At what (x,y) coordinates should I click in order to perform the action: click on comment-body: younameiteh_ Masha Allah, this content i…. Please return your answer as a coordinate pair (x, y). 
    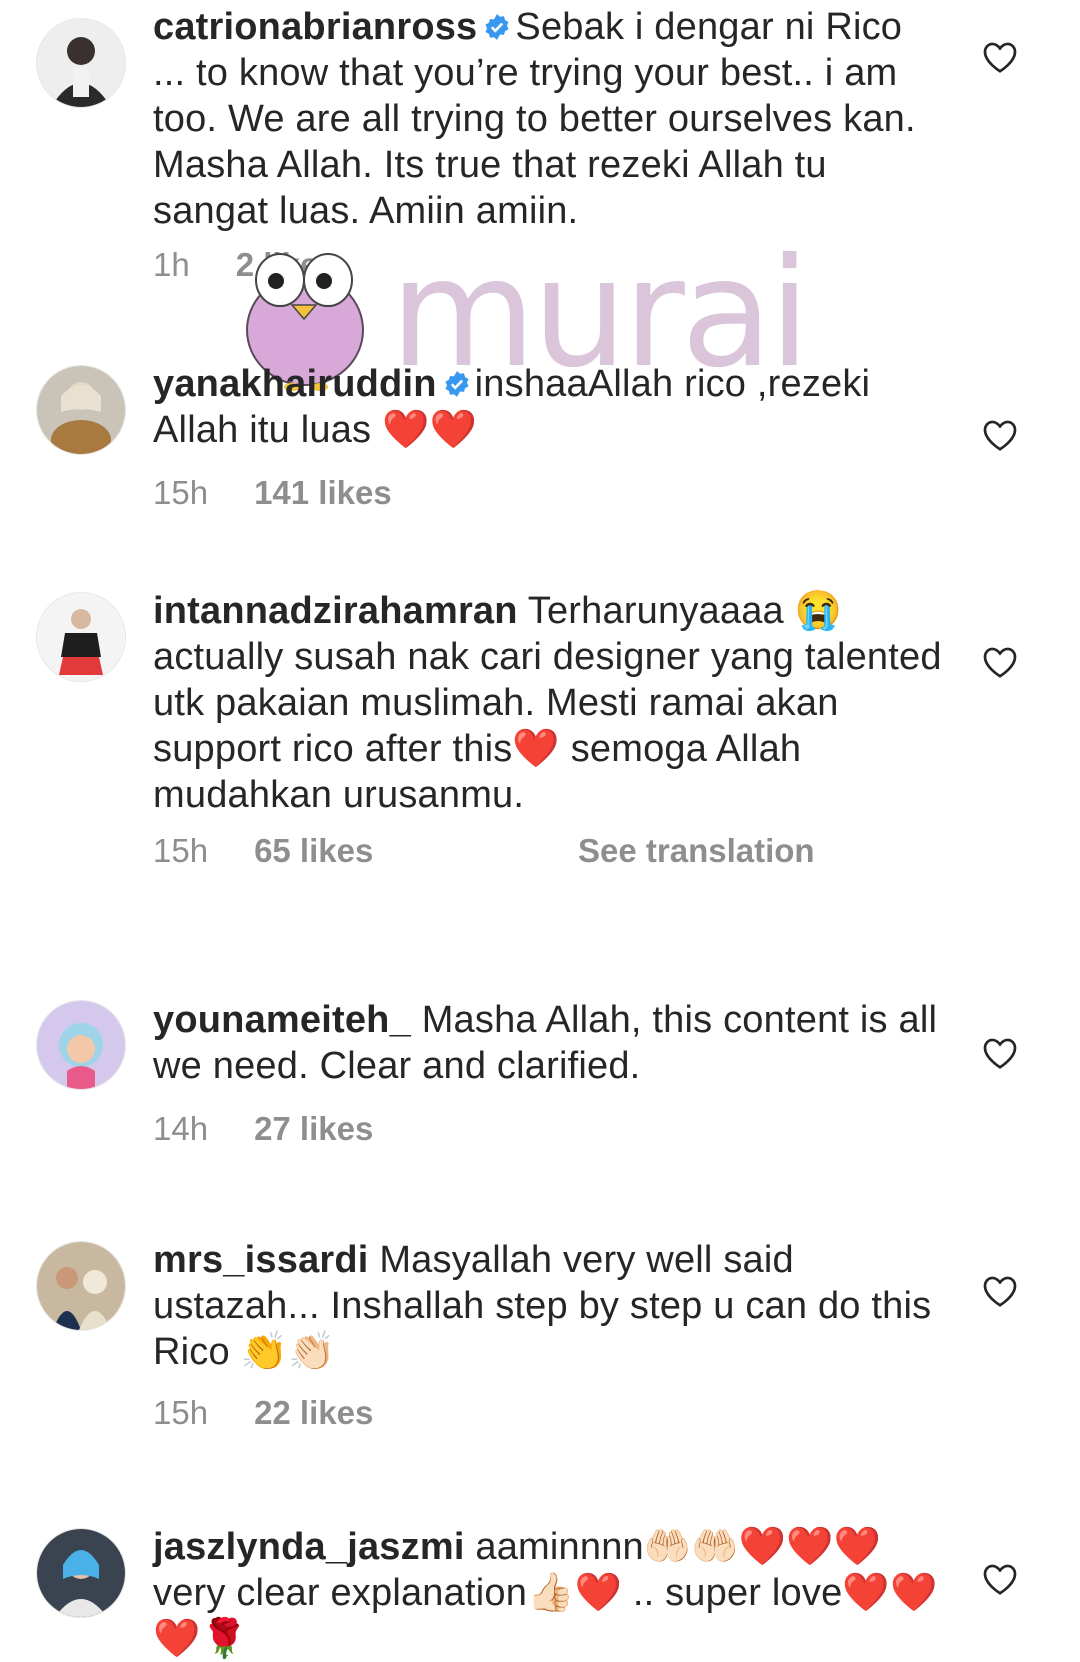
    Looking at the image, I should click on (548, 1043).